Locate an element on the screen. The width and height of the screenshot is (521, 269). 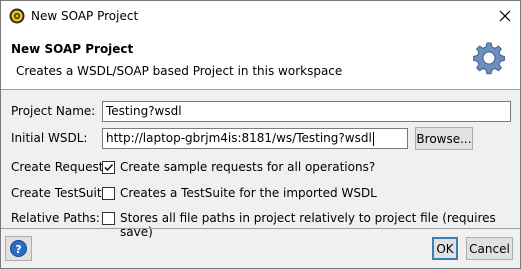
soapui-app-icon is located at coordinates (17, 16).